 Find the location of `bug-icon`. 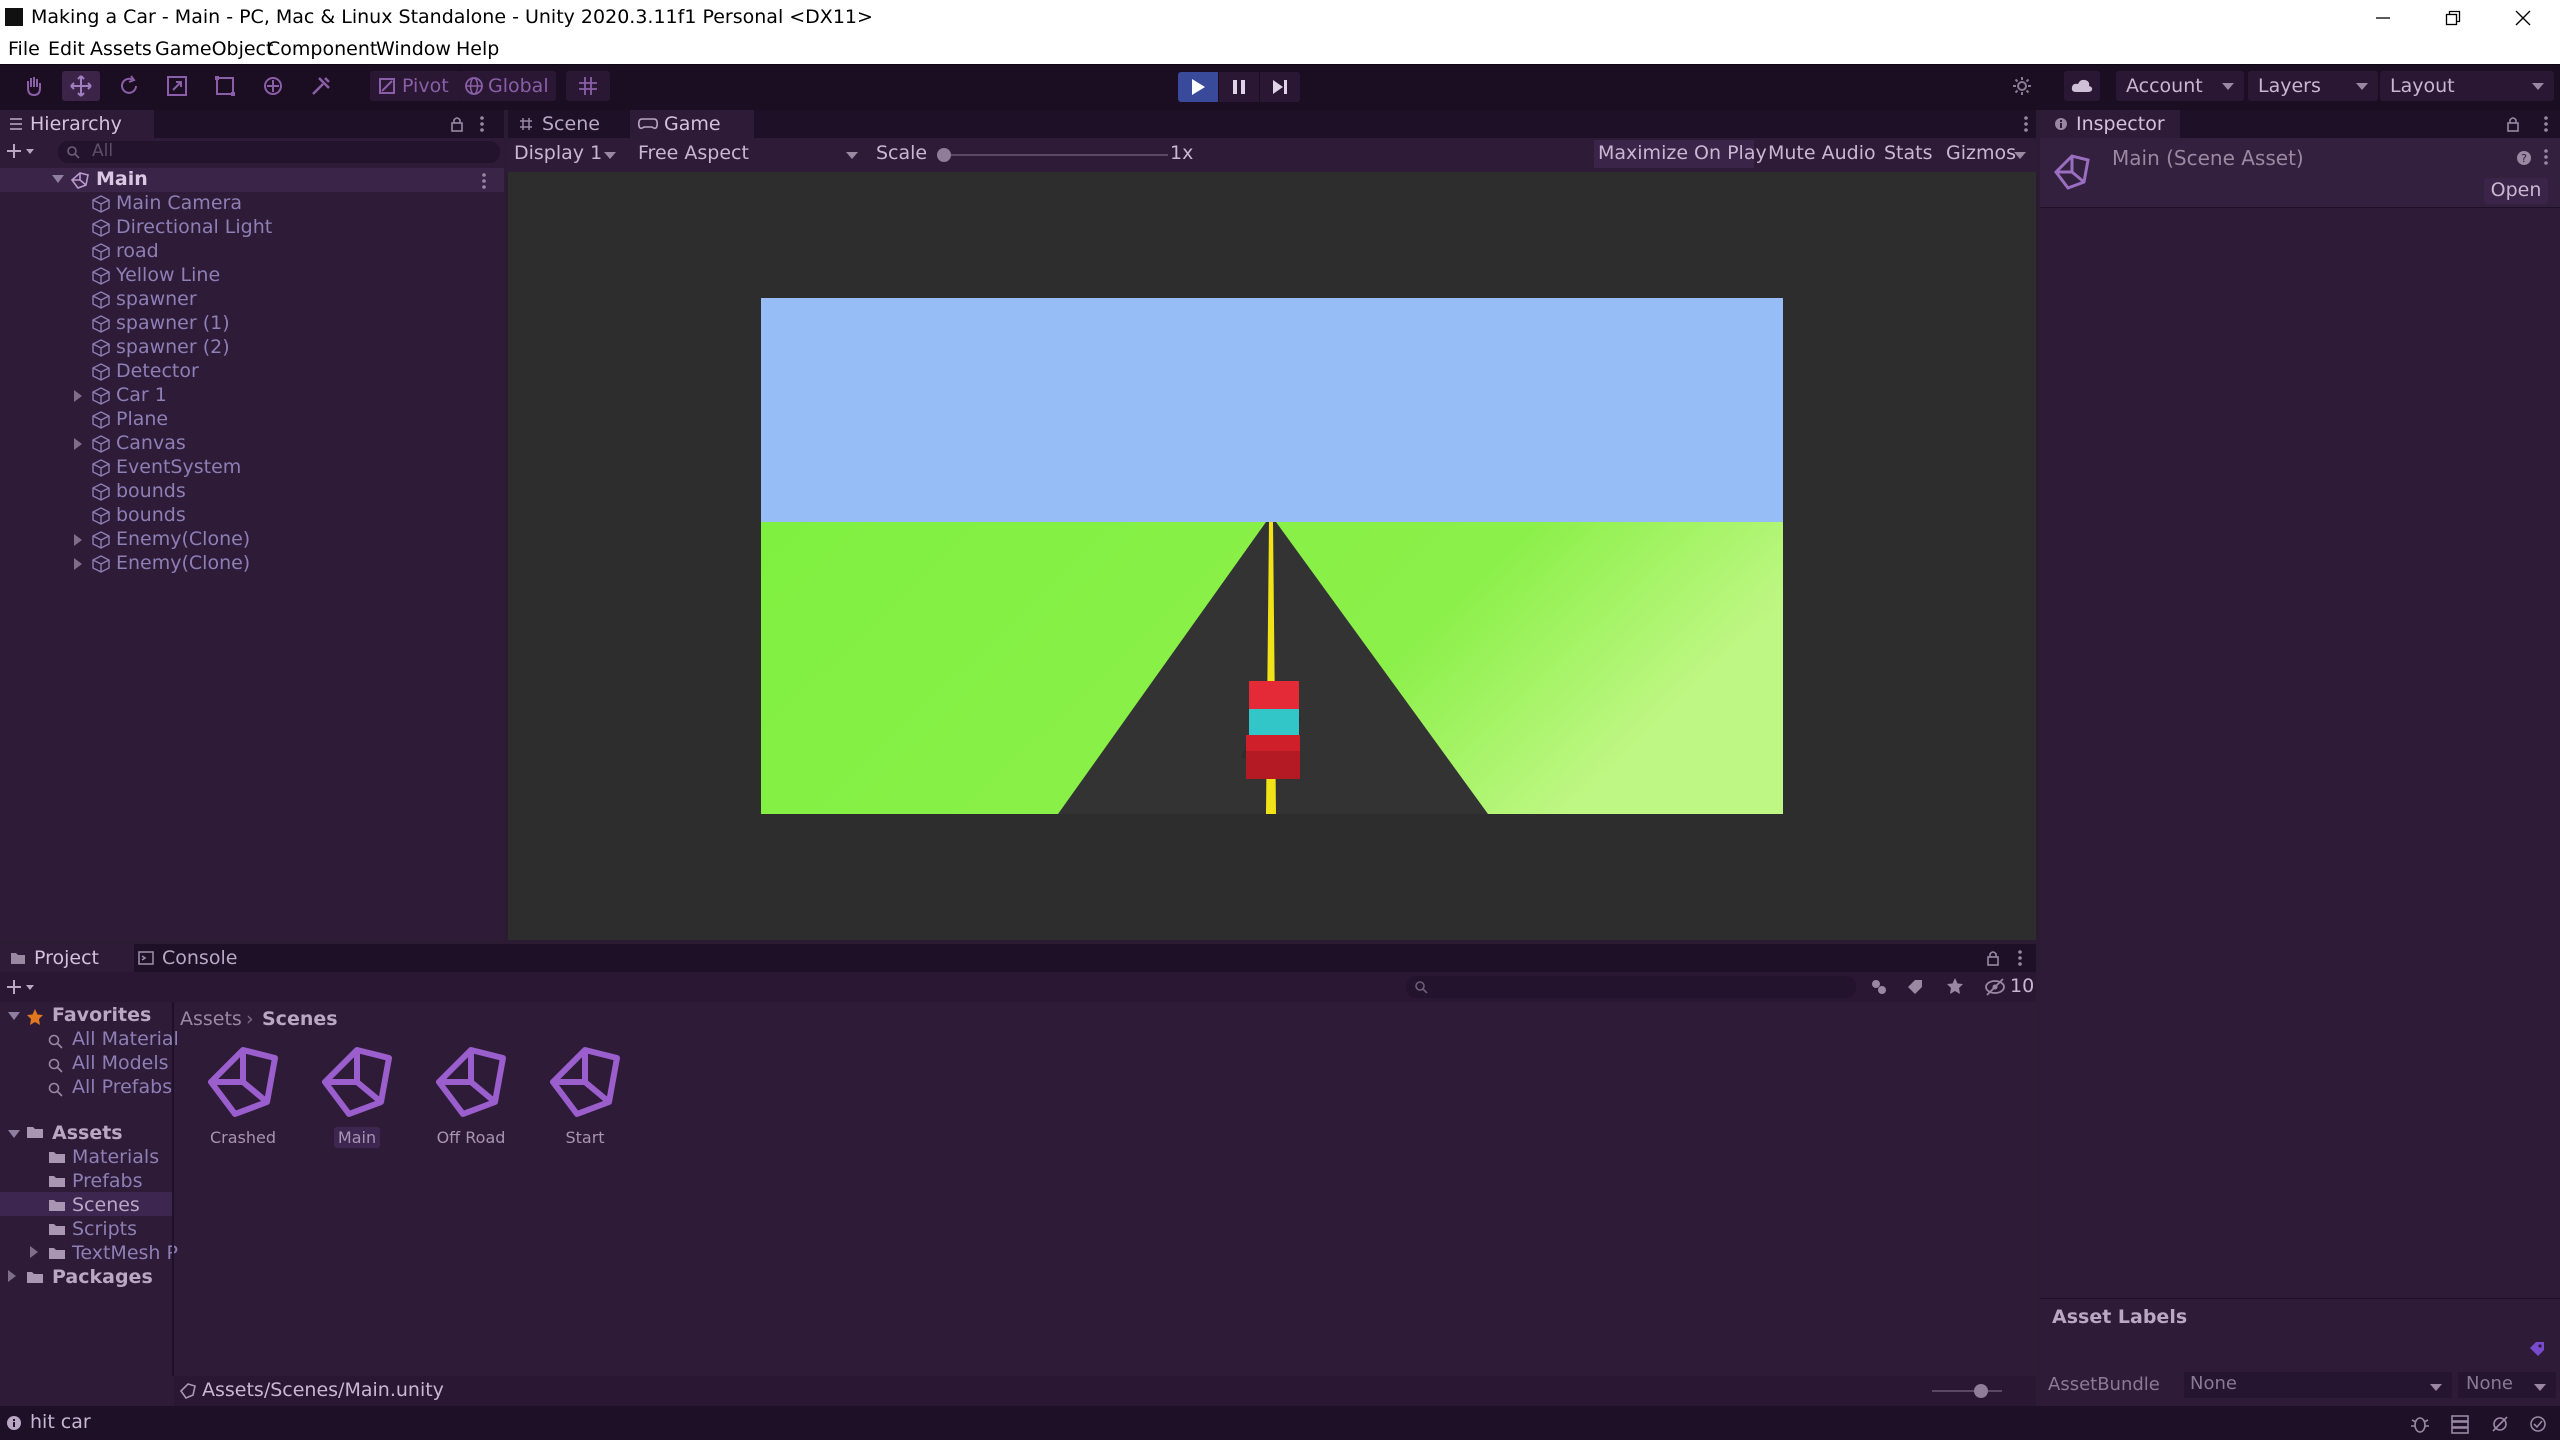

bug-icon is located at coordinates (2420, 1424).